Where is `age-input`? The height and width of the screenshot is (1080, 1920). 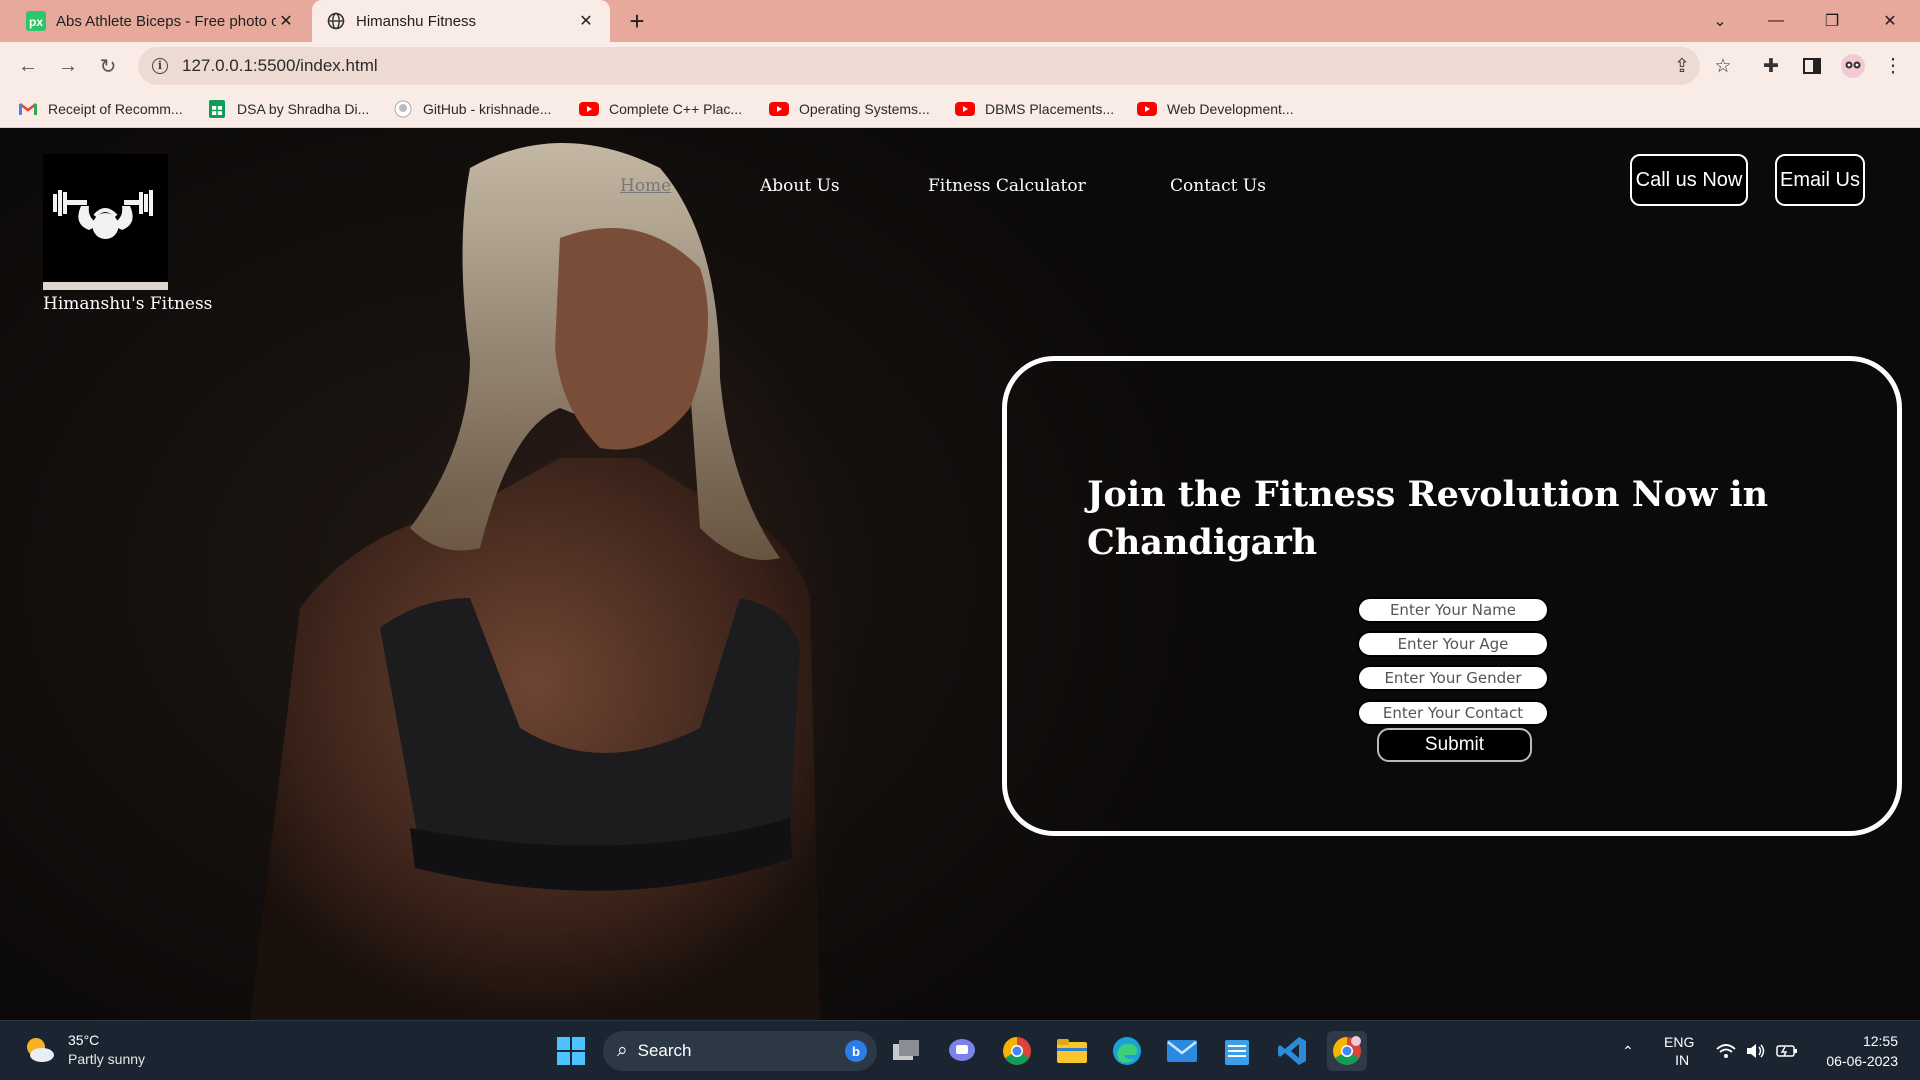 age-input is located at coordinates (1453, 644).